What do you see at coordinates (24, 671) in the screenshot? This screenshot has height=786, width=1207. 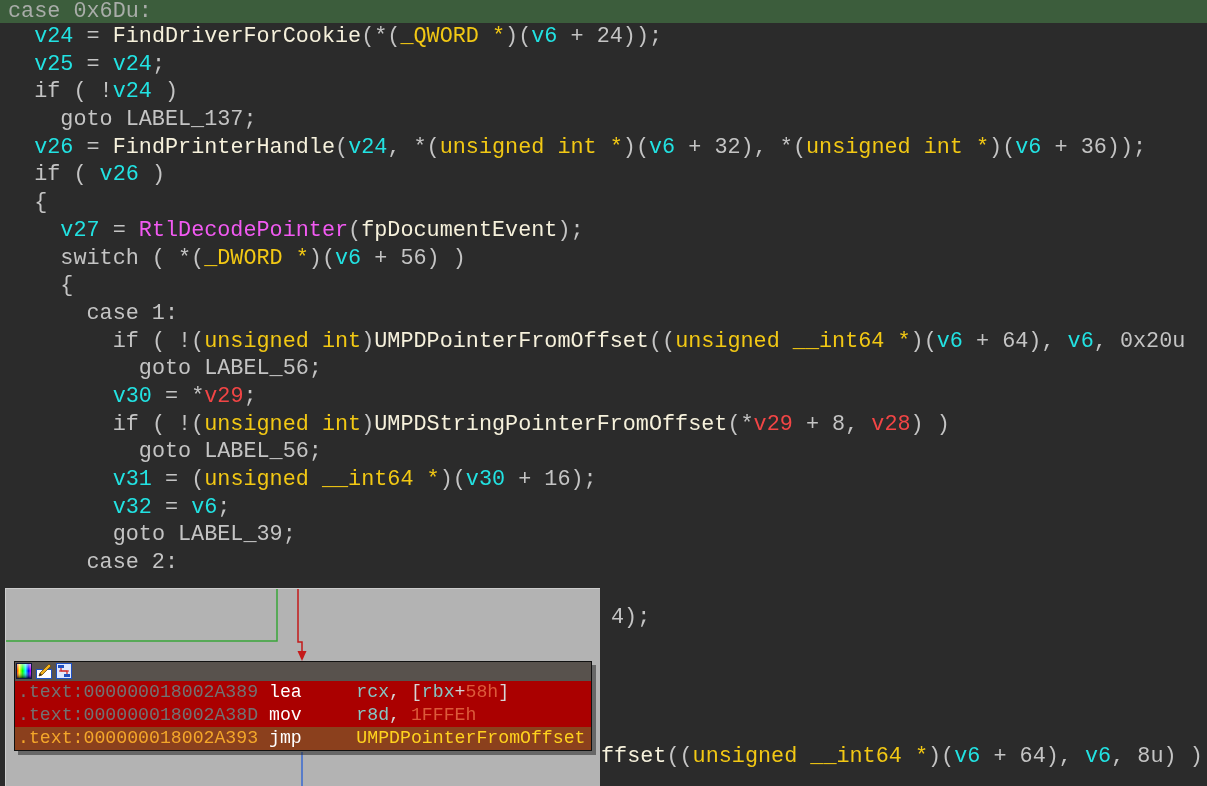 I see `palette-icon` at bounding box center [24, 671].